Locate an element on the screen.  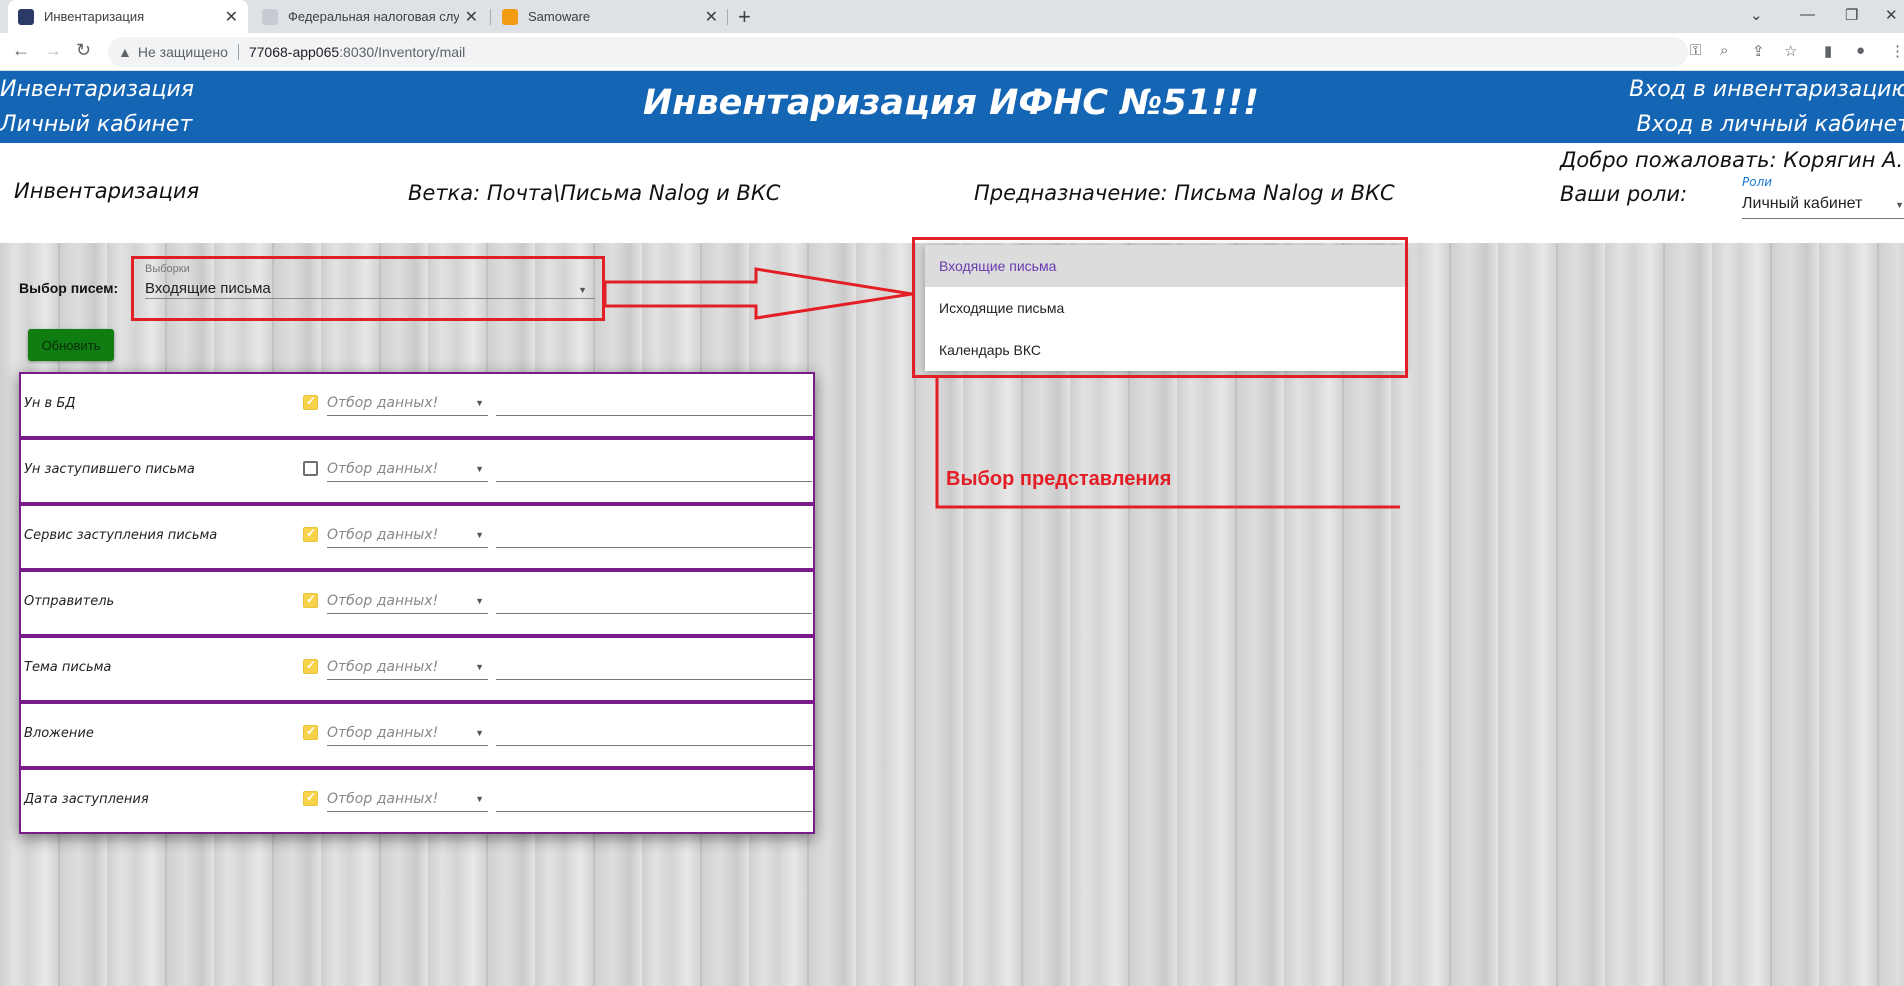
roles-float-label: Роли is located at coordinates (1757, 182).